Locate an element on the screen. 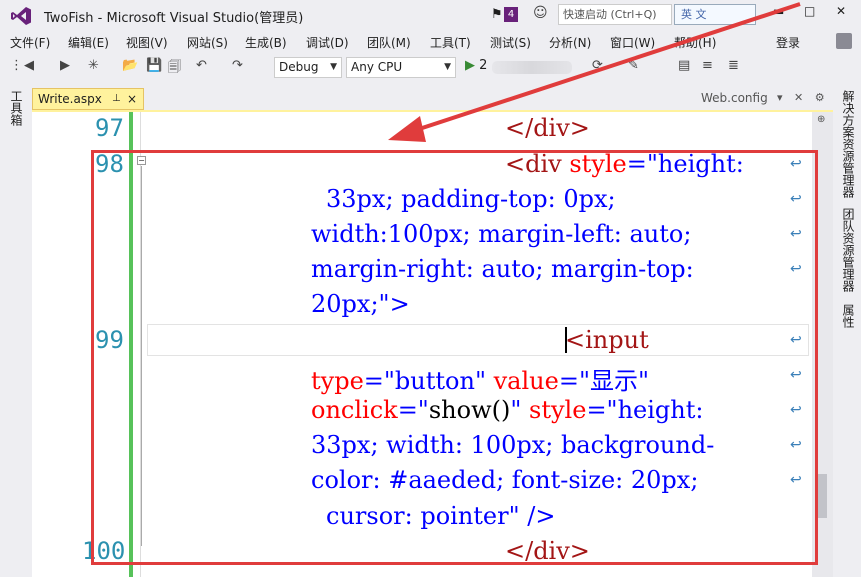 The width and height of the screenshot is (861, 577). menu-edit: 编辑(E) is located at coordinates (88, 42).